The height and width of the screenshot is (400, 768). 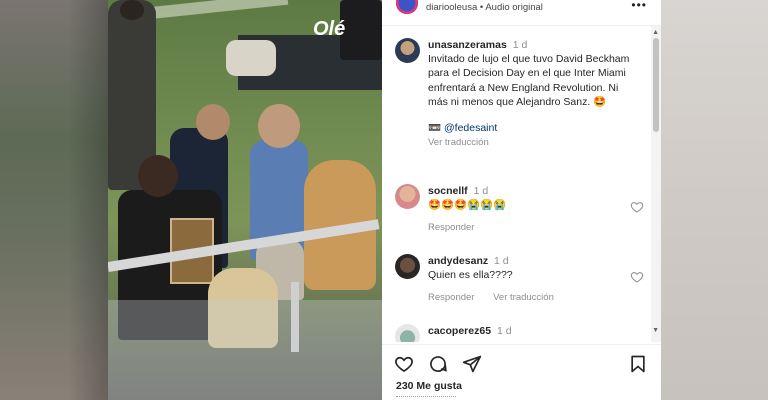 I want to click on man-in-blue-shirt-head, so click(x=279, y=126).